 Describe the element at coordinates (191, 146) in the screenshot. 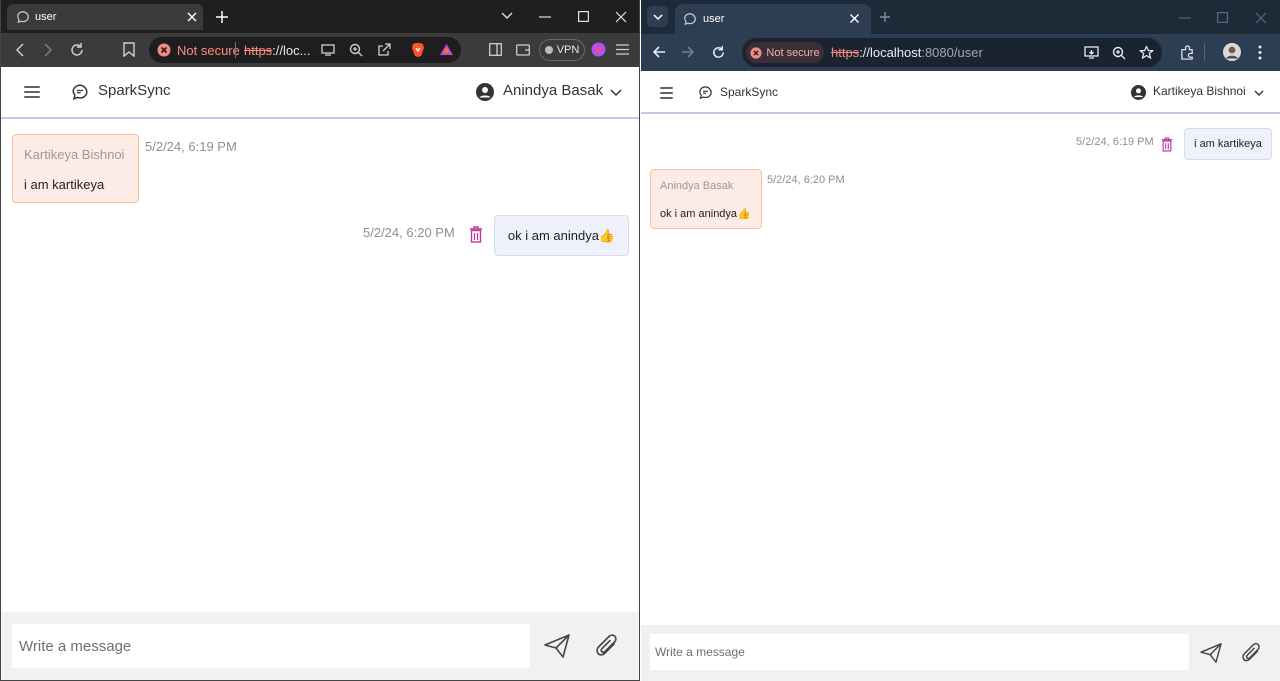

I see `message-timestamp: 5/2/24, 6:19 PM` at that location.